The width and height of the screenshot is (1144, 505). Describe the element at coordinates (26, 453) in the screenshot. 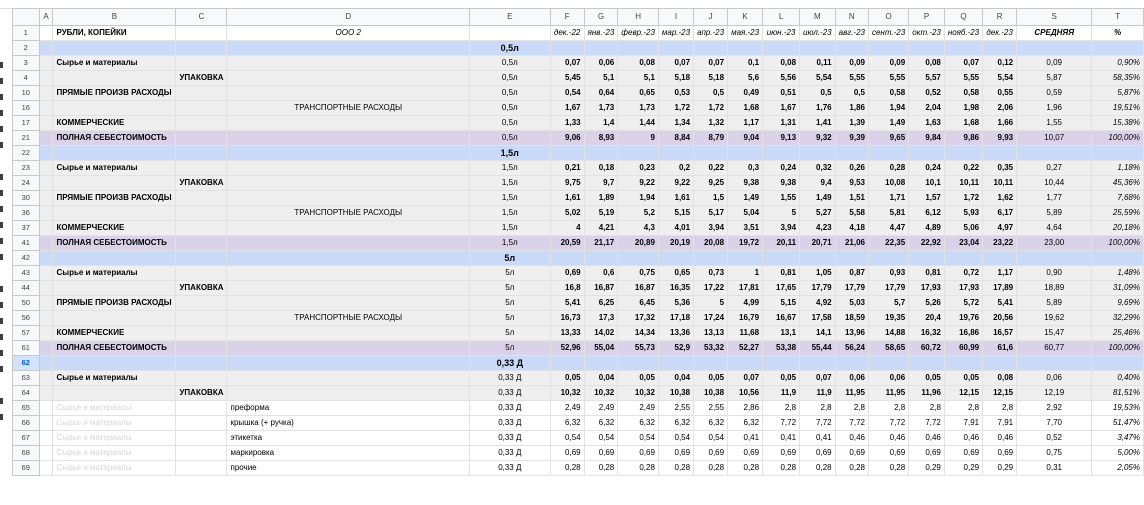

I see `row-number: 68` at that location.